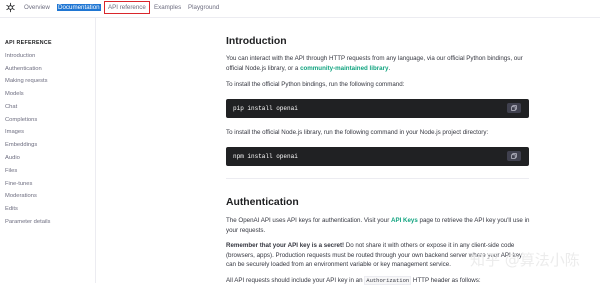 This screenshot has width=600, height=286. Describe the element at coordinates (11, 209) in the screenshot. I see `sidebar-item-edits: Edits` at that location.